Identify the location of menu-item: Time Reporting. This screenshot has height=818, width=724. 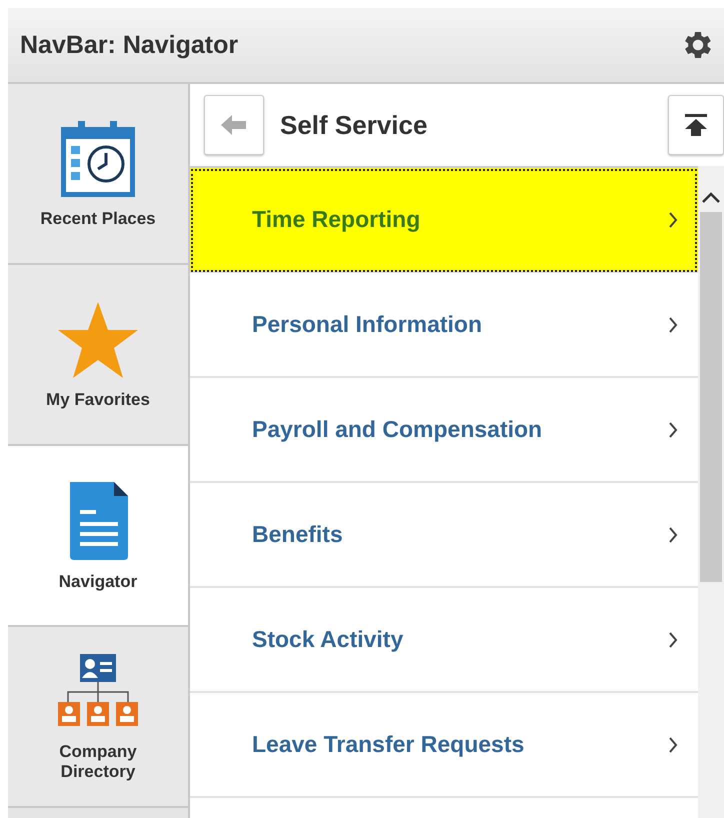
(444, 220).